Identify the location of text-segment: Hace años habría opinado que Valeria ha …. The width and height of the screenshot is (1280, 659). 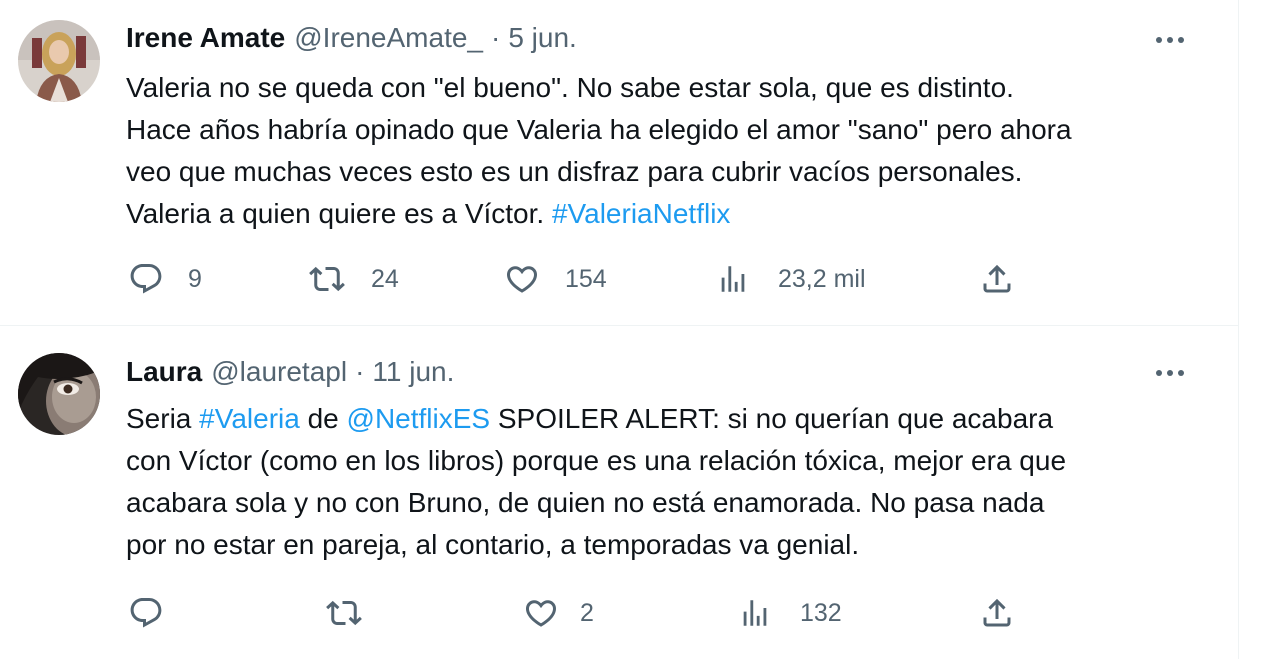
(599, 129).